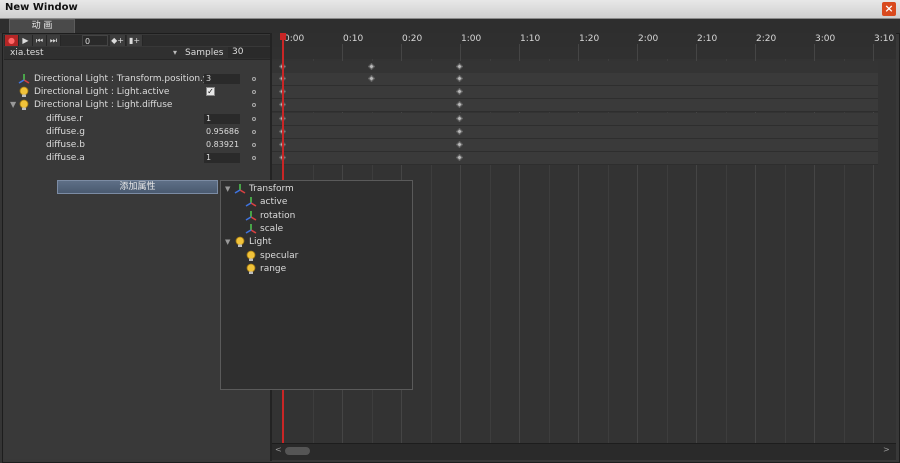  I want to click on time-tick-label: 0:10, so click(353, 39).